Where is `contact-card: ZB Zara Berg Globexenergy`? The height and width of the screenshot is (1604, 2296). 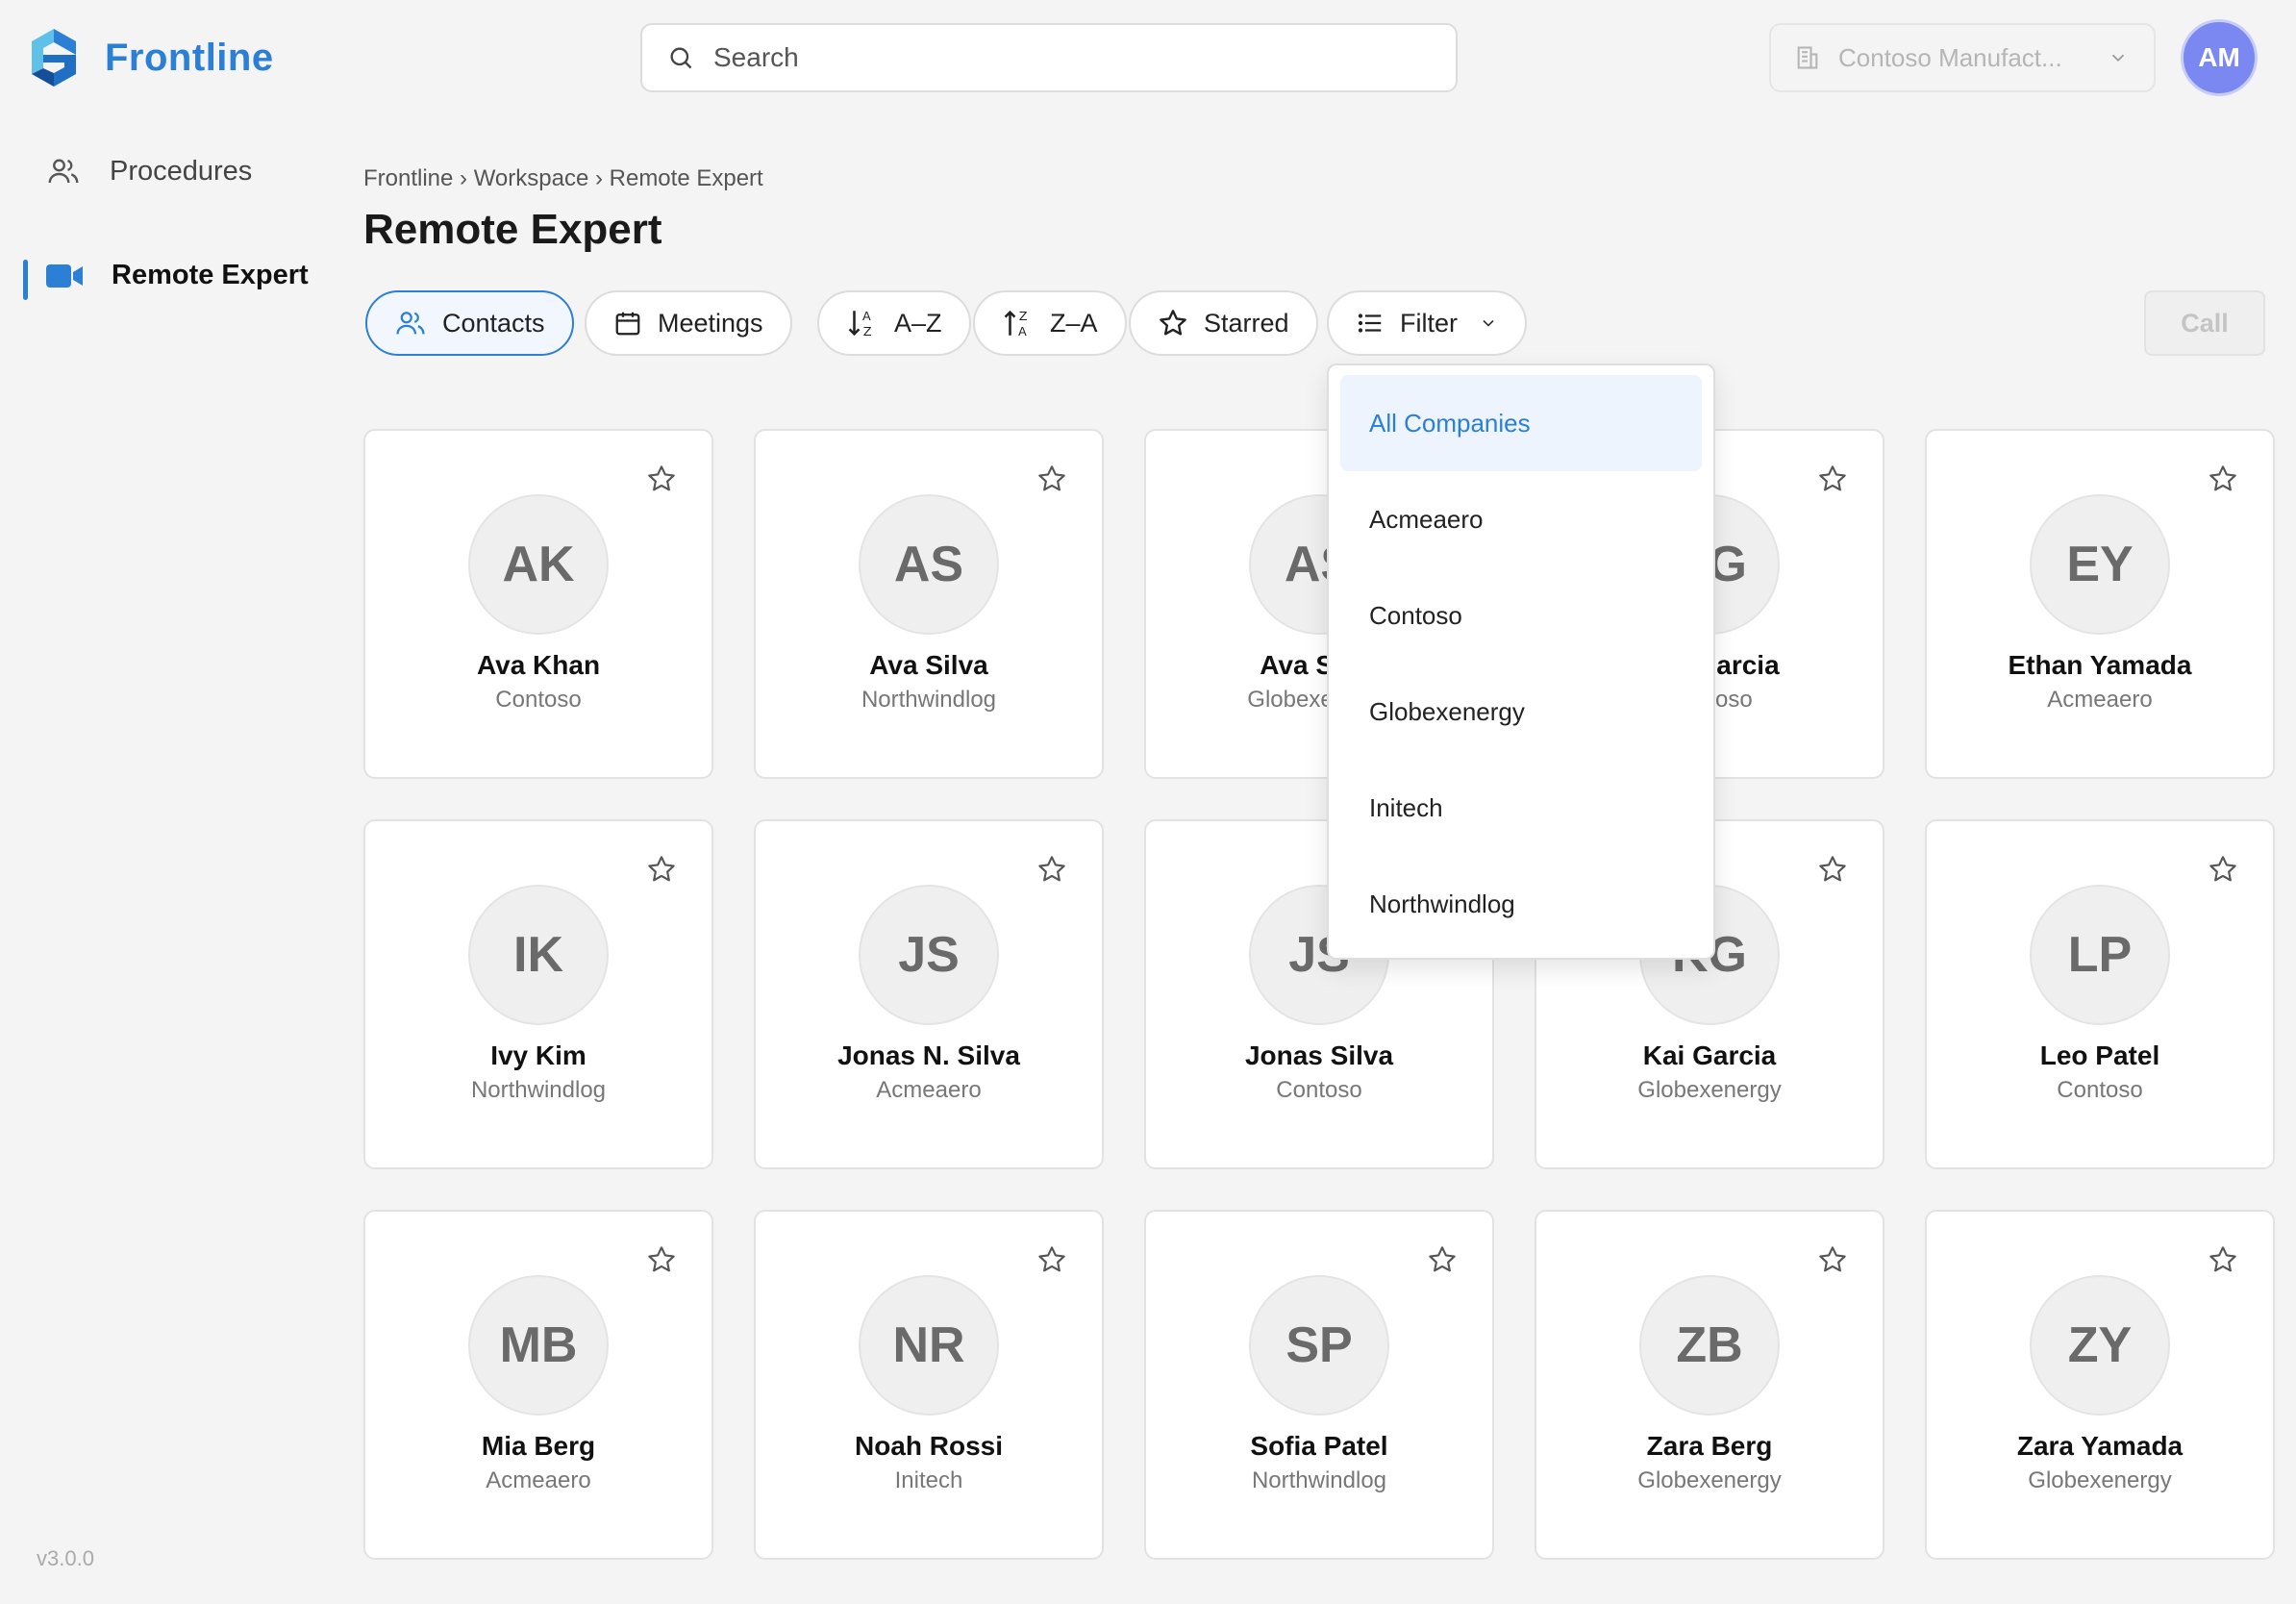 contact-card: ZB Zara Berg Globexenergy is located at coordinates (1709, 1385).